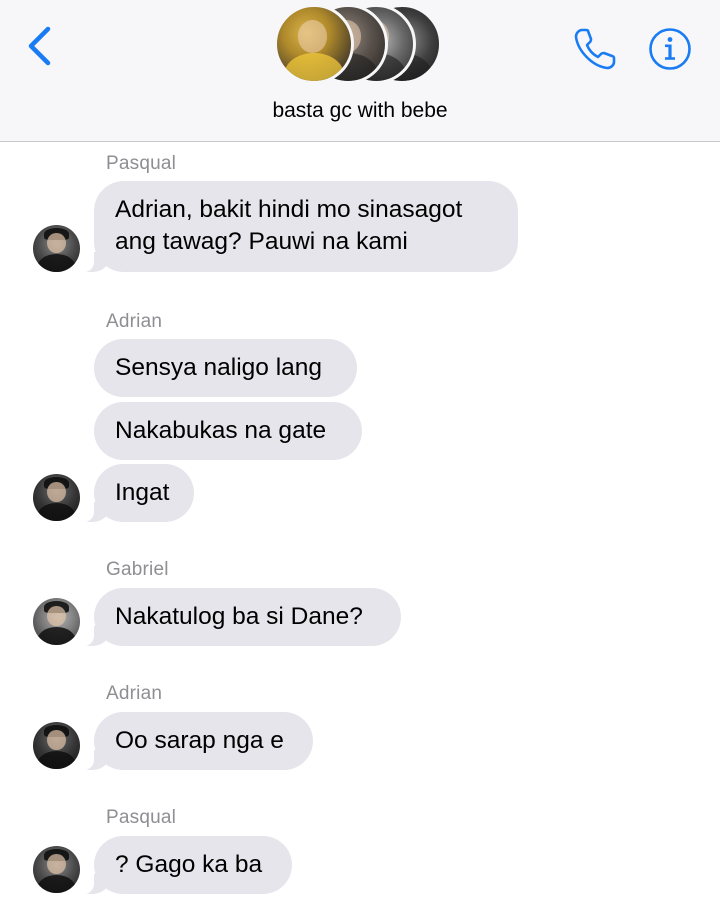  Describe the element at coordinates (137, 569) in the screenshot. I see `sender-name: Gabriel` at that location.